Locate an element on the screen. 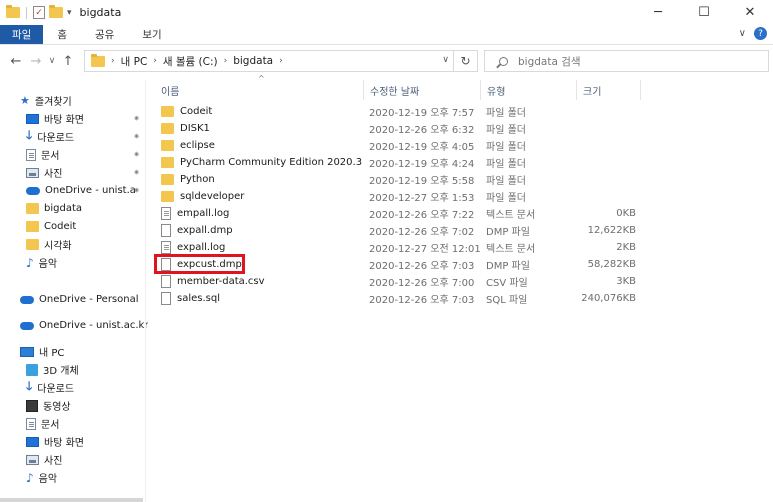 The height and width of the screenshot is (502, 773). file-row: eclipse 2020-12-19 오후 4:05 파일 폴더 is located at coordinates (400, 145).